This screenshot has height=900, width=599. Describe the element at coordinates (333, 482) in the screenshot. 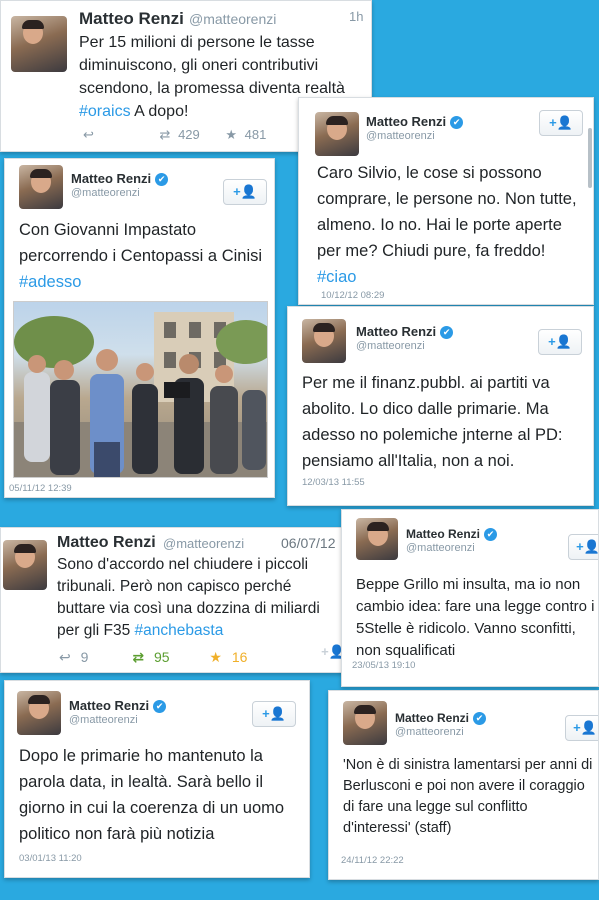

I see `tweet-date: 12/03/13 11:55` at that location.